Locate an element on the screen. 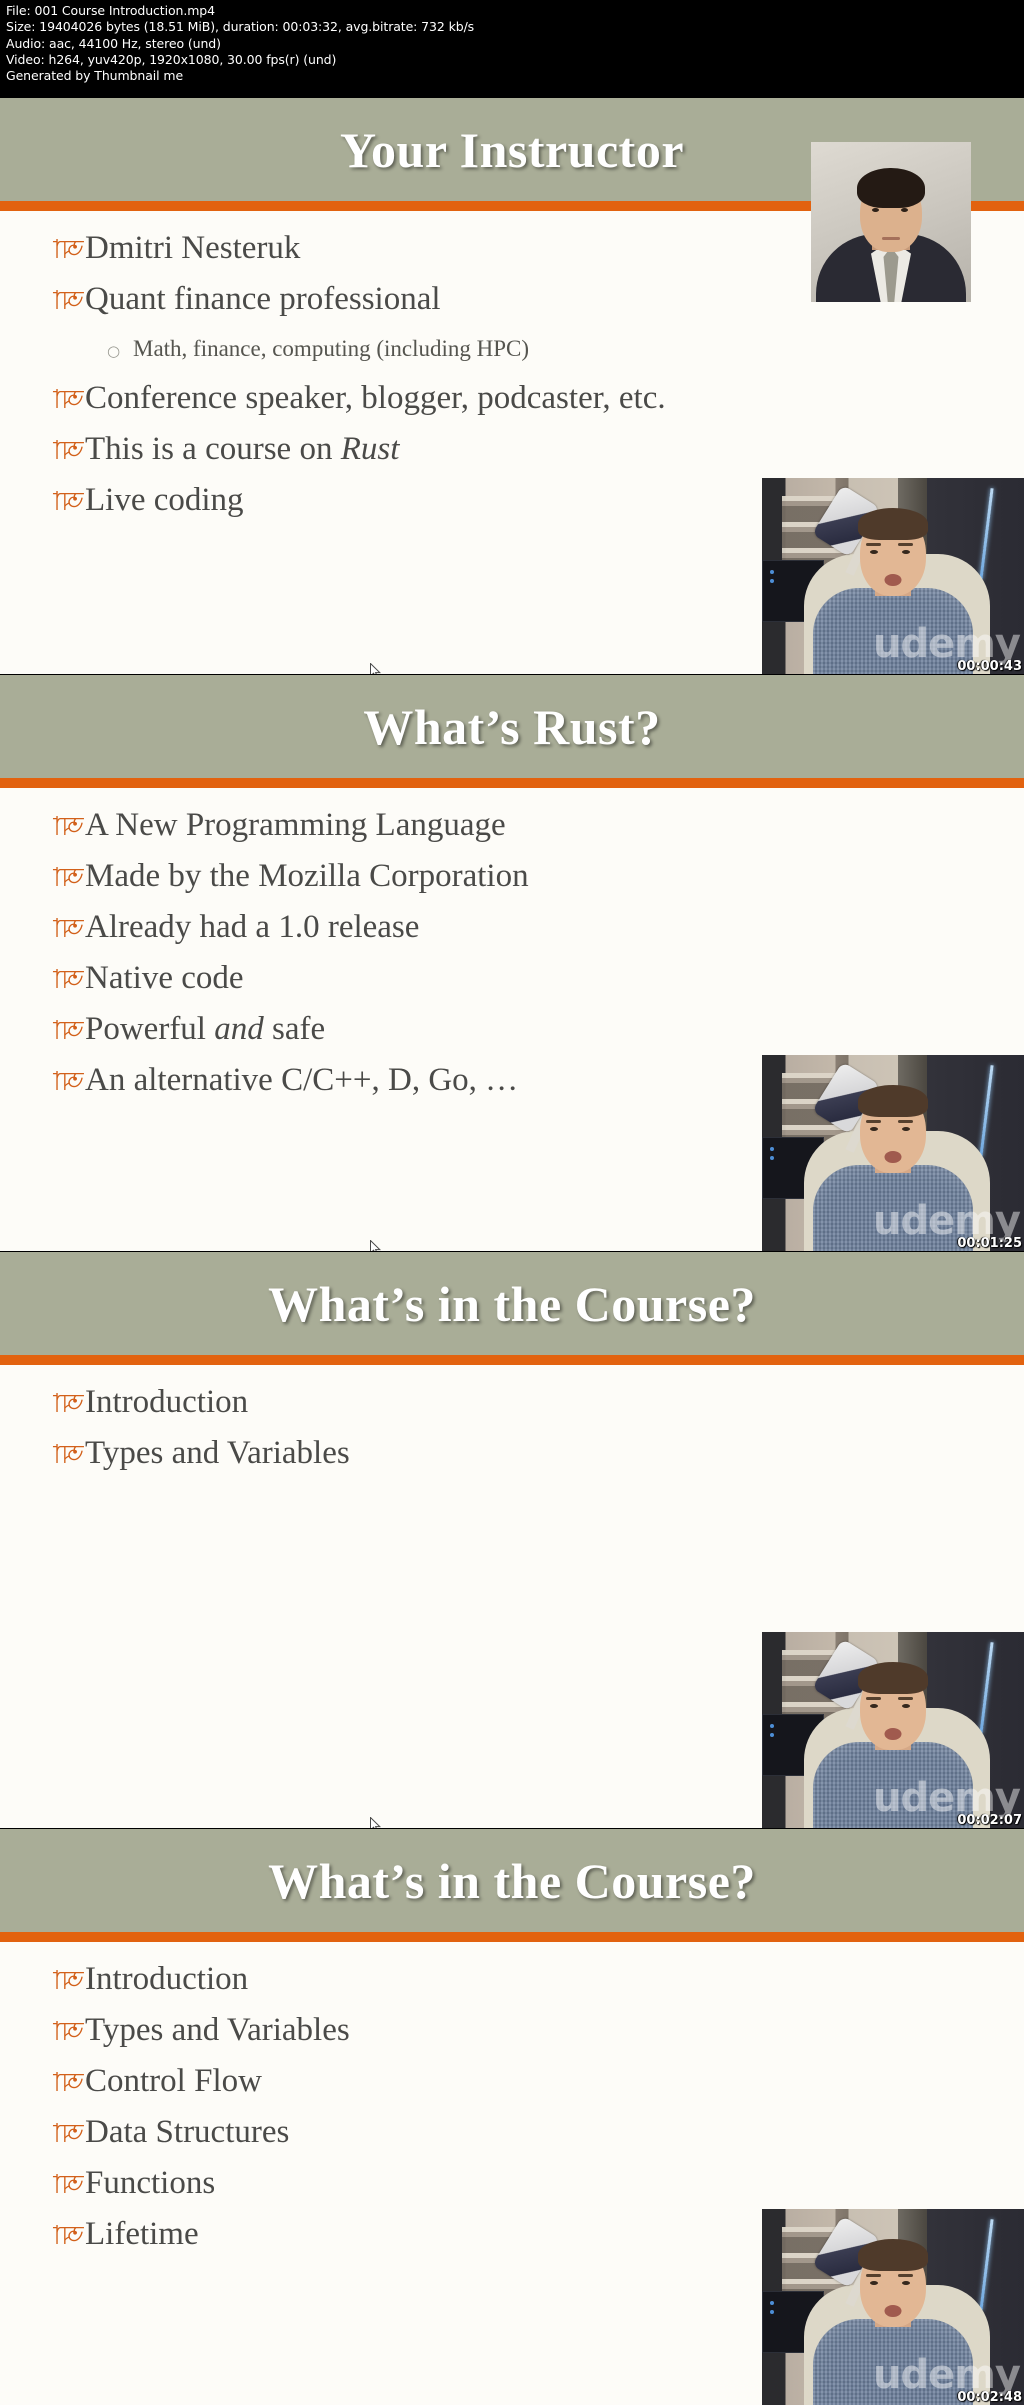 The height and width of the screenshot is (2405, 1024). bullet-item: আ Control Flow is located at coordinates (418, 2082).